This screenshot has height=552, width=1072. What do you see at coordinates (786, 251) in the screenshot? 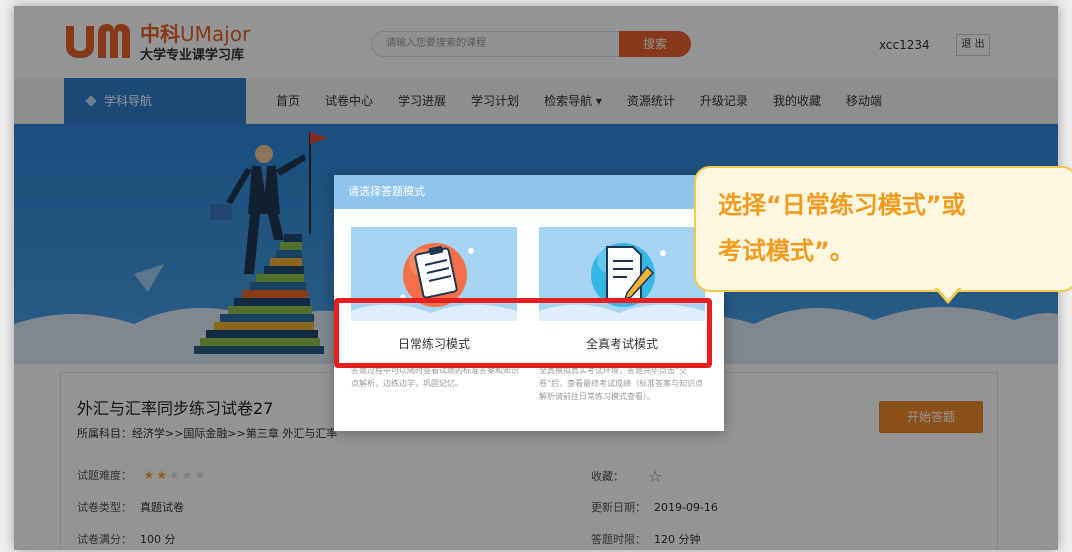
I see `callout-line-2: 考试模式”。` at bounding box center [786, 251].